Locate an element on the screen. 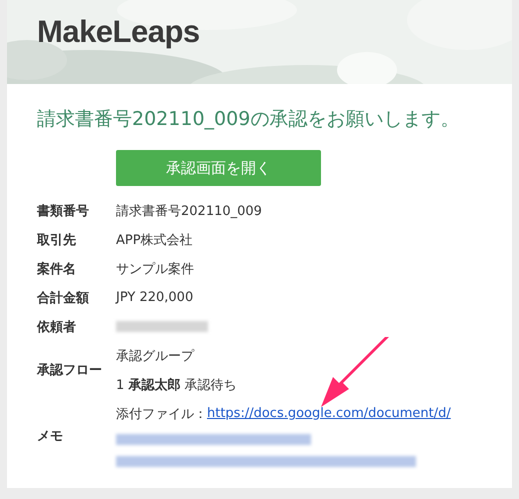  field-label: メモ is located at coordinates (50, 437).